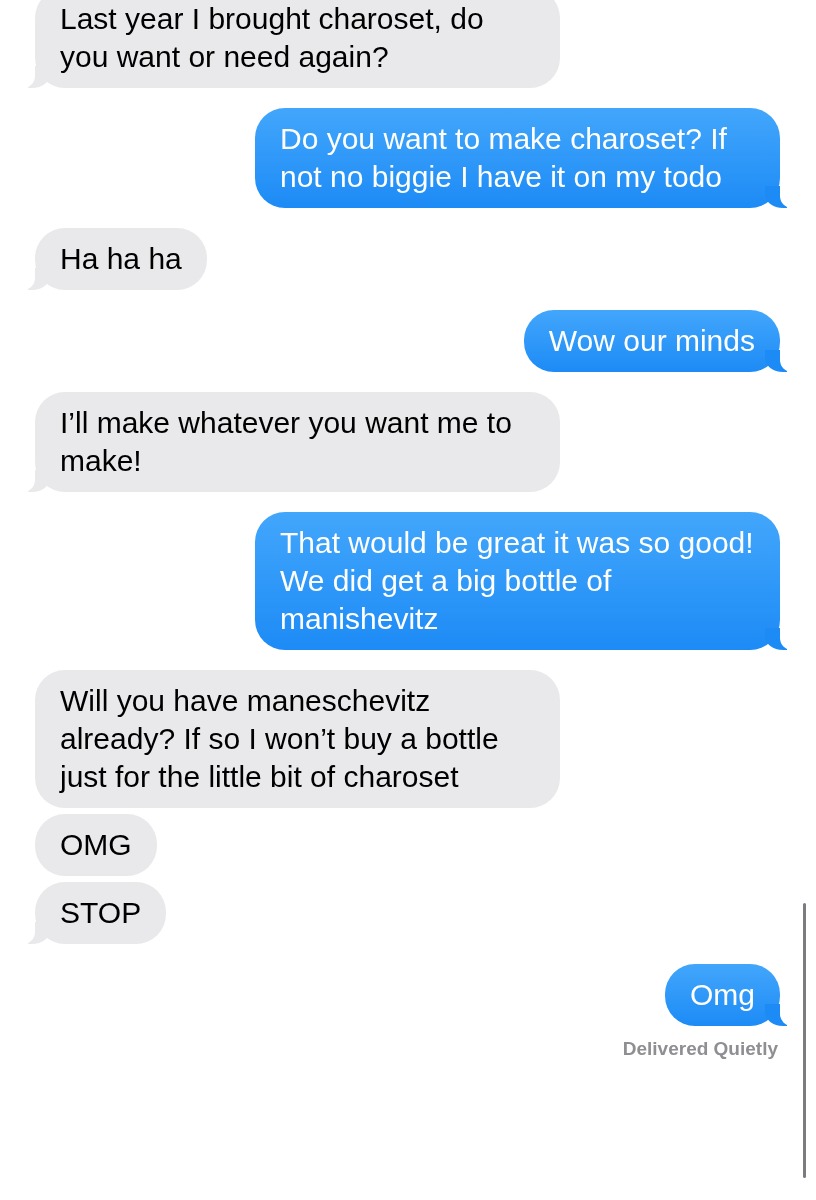 The width and height of the screenshot is (816, 1200). What do you see at coordinates (804, 1040) in the screenshot?
I see `scroll-bar` at bounding box center [804, 1040].